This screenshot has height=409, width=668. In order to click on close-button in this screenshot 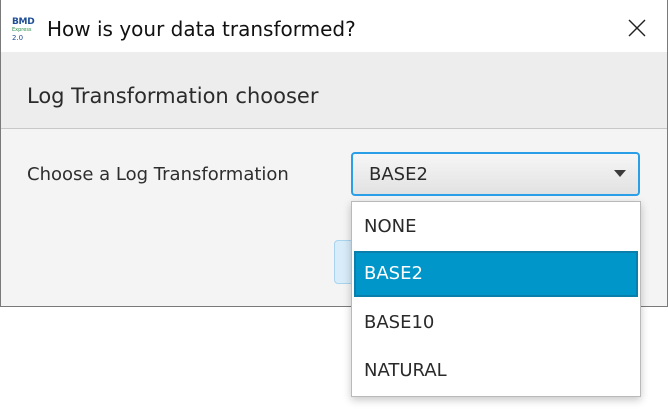, I will do `click(637, 28)`.